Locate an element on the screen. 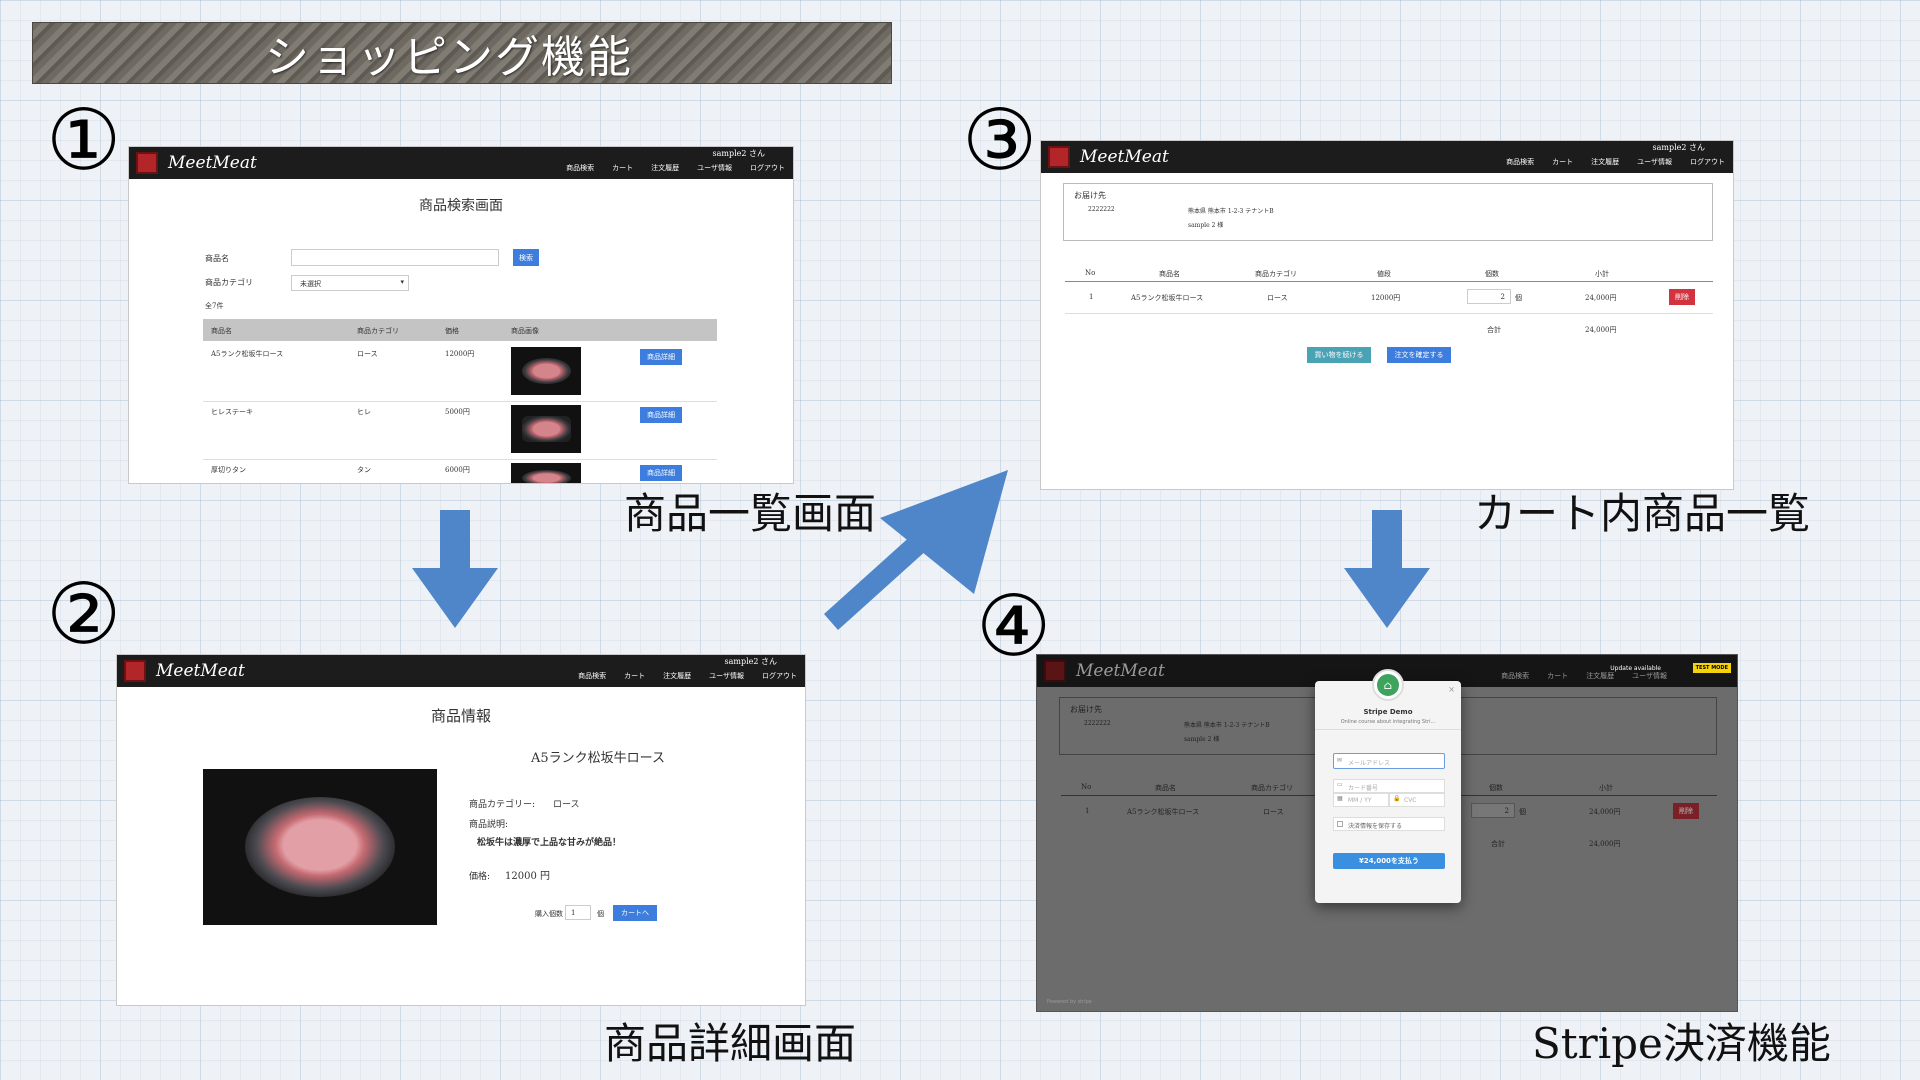 The width and height of the screenshot is (1920, 1080). description-value: 松坂牛は濃厚で上品な甘みが絶品！ is located at coordinates (549, 843).